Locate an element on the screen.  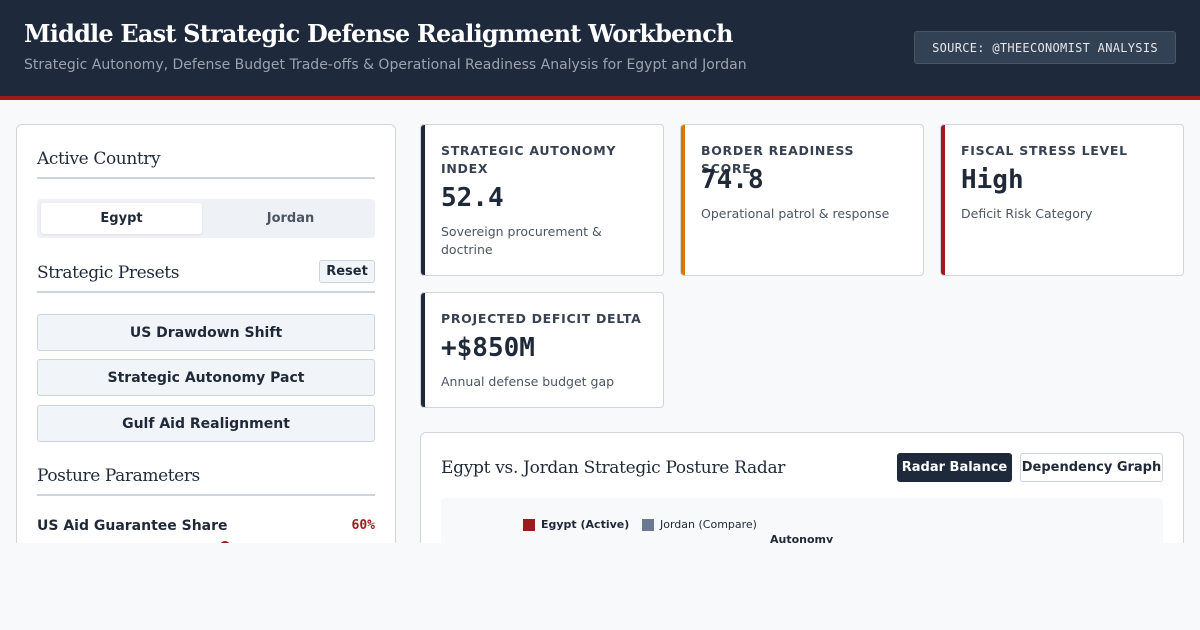
radar-title: Egypt vs. Jordan Strategic Posture Radar is located at coordinates (613, 468).